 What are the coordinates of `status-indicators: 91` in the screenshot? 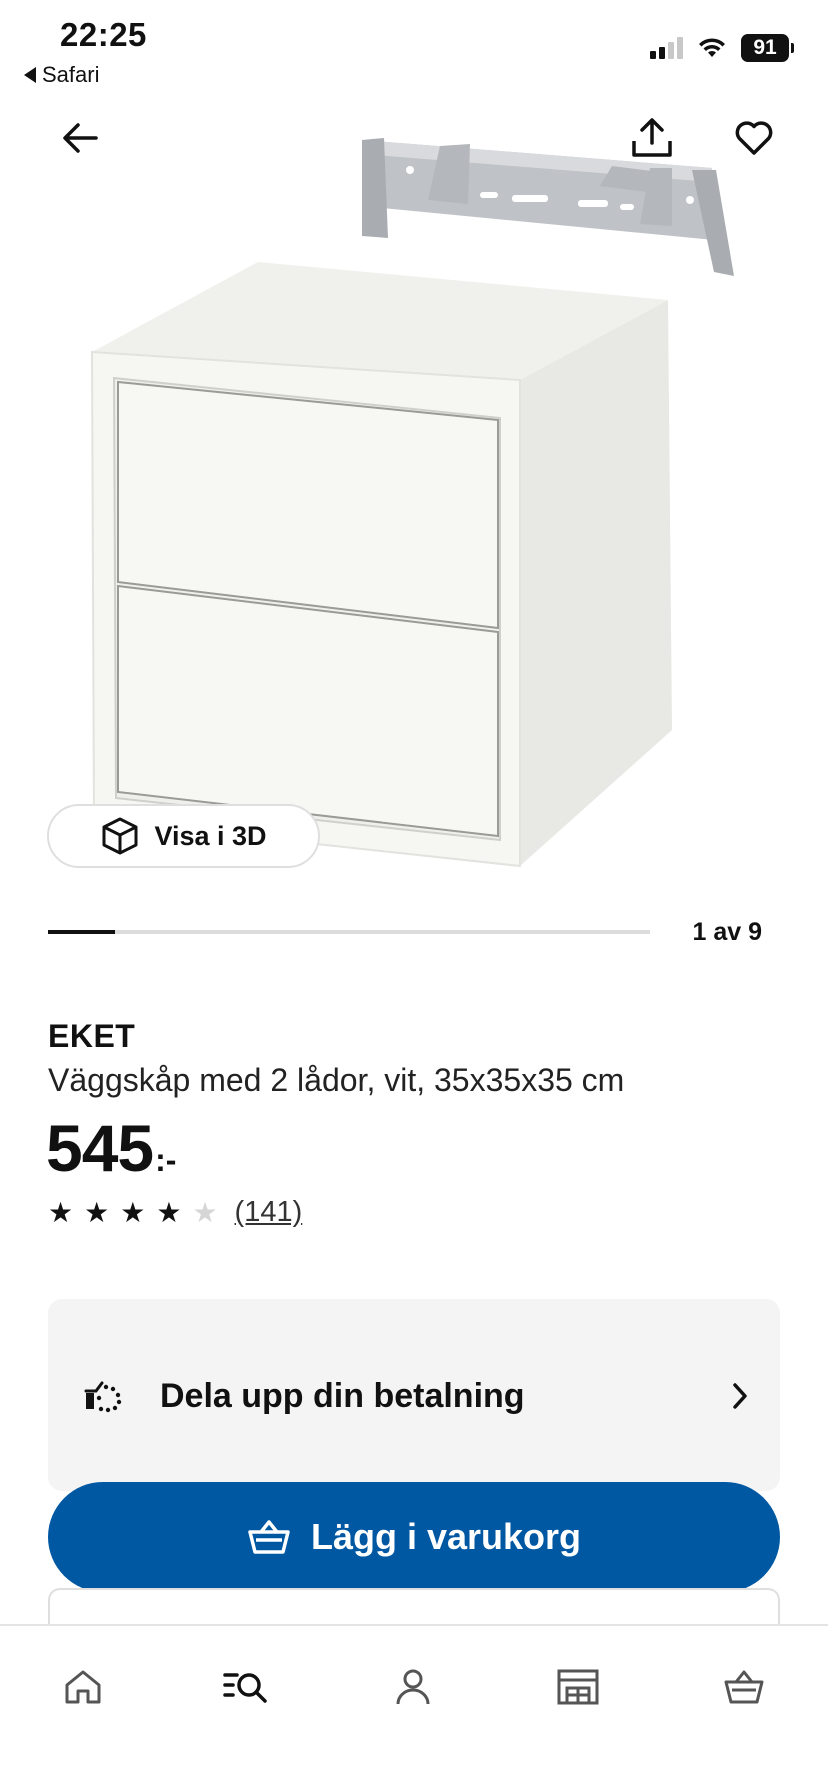 It's located at (722, 48).